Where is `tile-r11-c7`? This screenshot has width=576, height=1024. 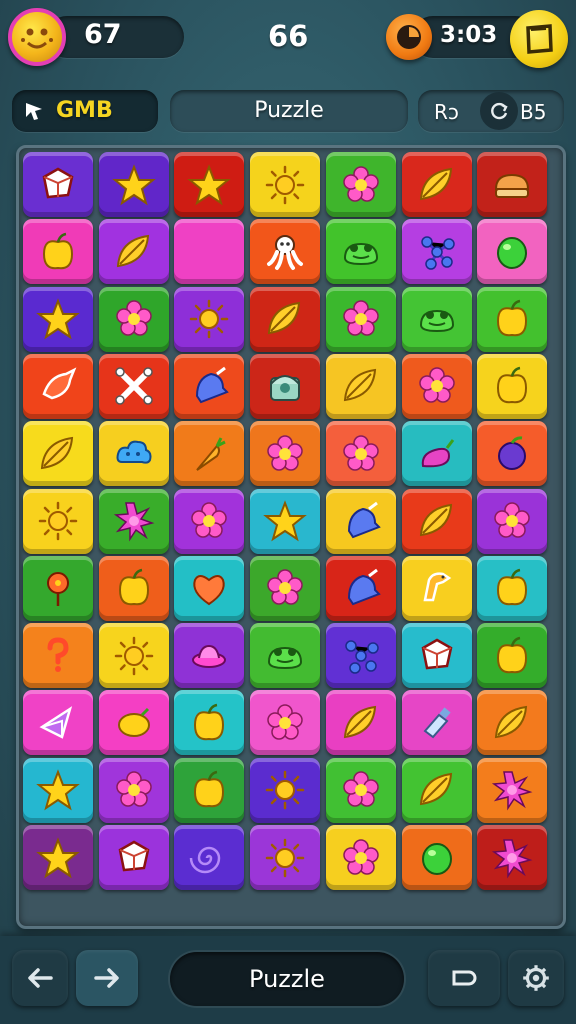 tile-r11-c7 is located at coordinates (512, 857).